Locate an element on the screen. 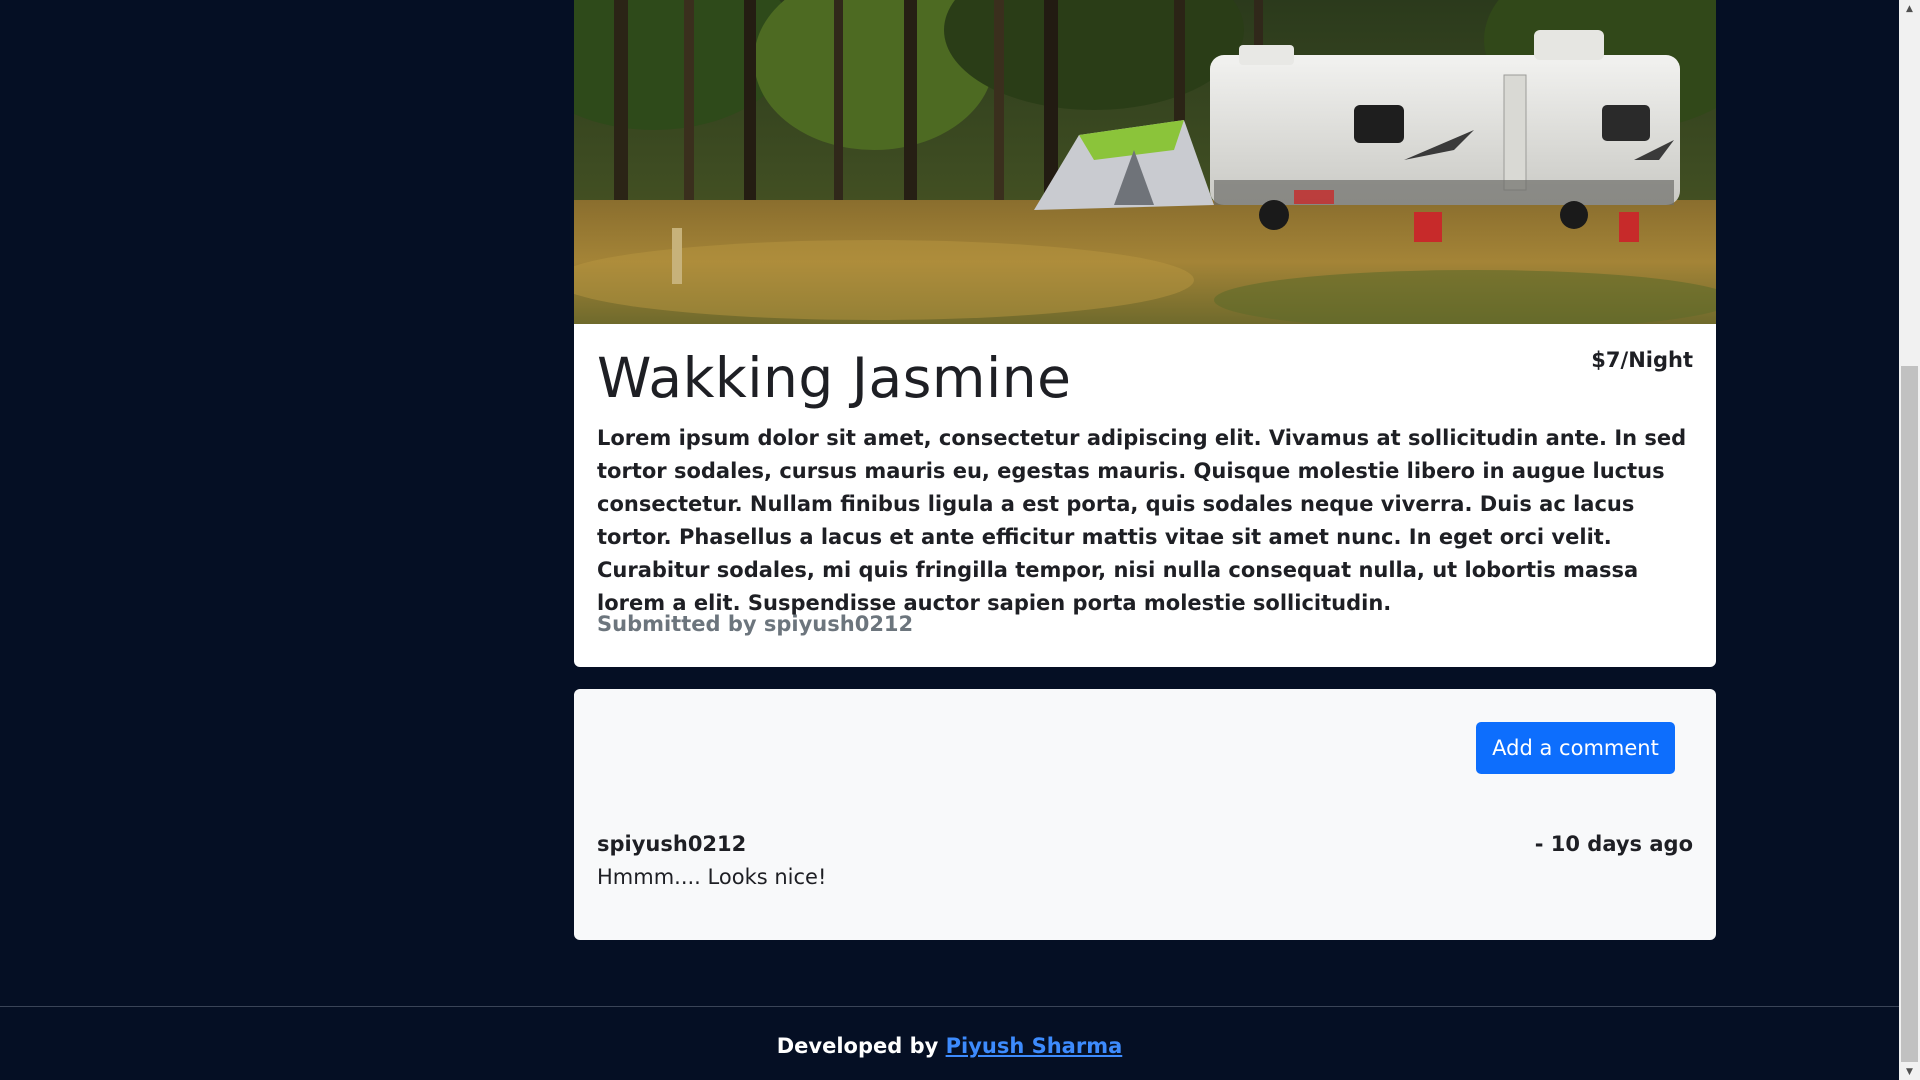 The image size is (1920, 1080). scrollbar-thumb is located at coordinates (1909, 714).